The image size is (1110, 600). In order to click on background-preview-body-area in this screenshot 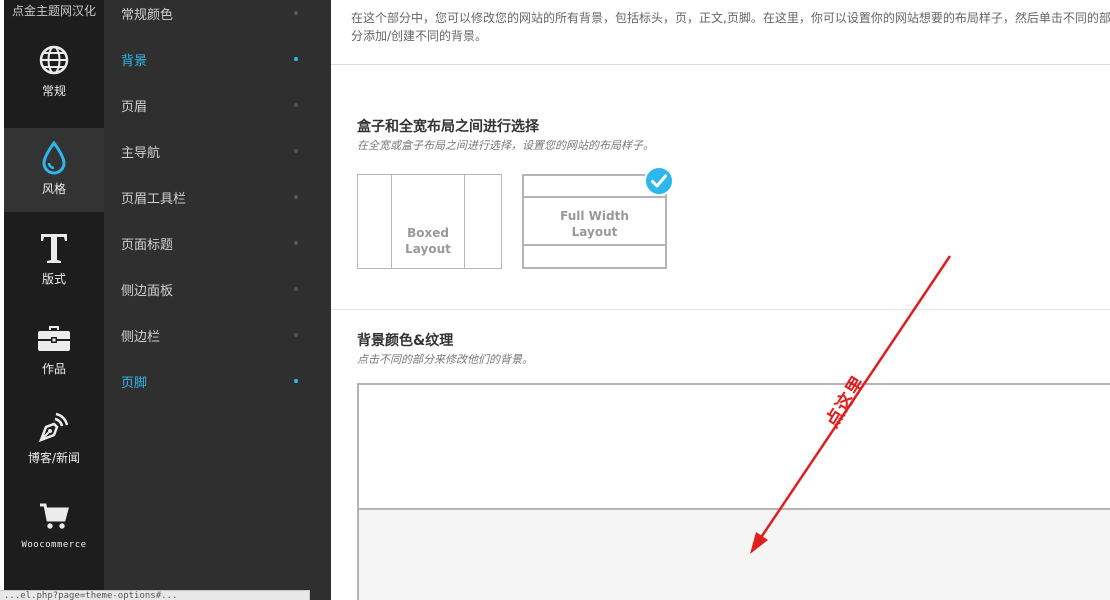, I will do `click(734, 554)`.